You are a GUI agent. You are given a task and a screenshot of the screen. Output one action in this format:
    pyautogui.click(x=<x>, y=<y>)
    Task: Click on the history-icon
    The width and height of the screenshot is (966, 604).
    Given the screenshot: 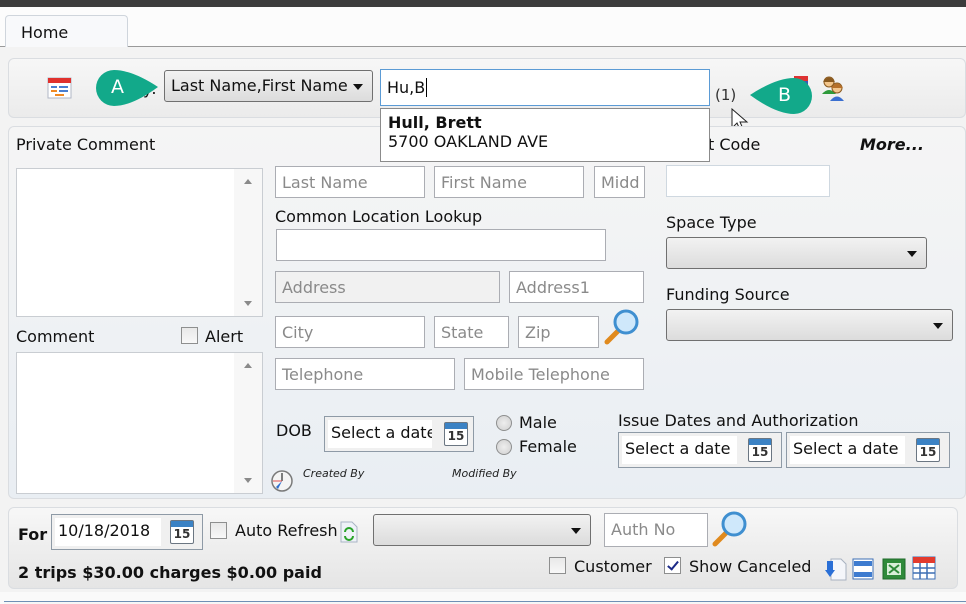 What is the action you would take?
    pyautogui.click(x=282, y=481)
    